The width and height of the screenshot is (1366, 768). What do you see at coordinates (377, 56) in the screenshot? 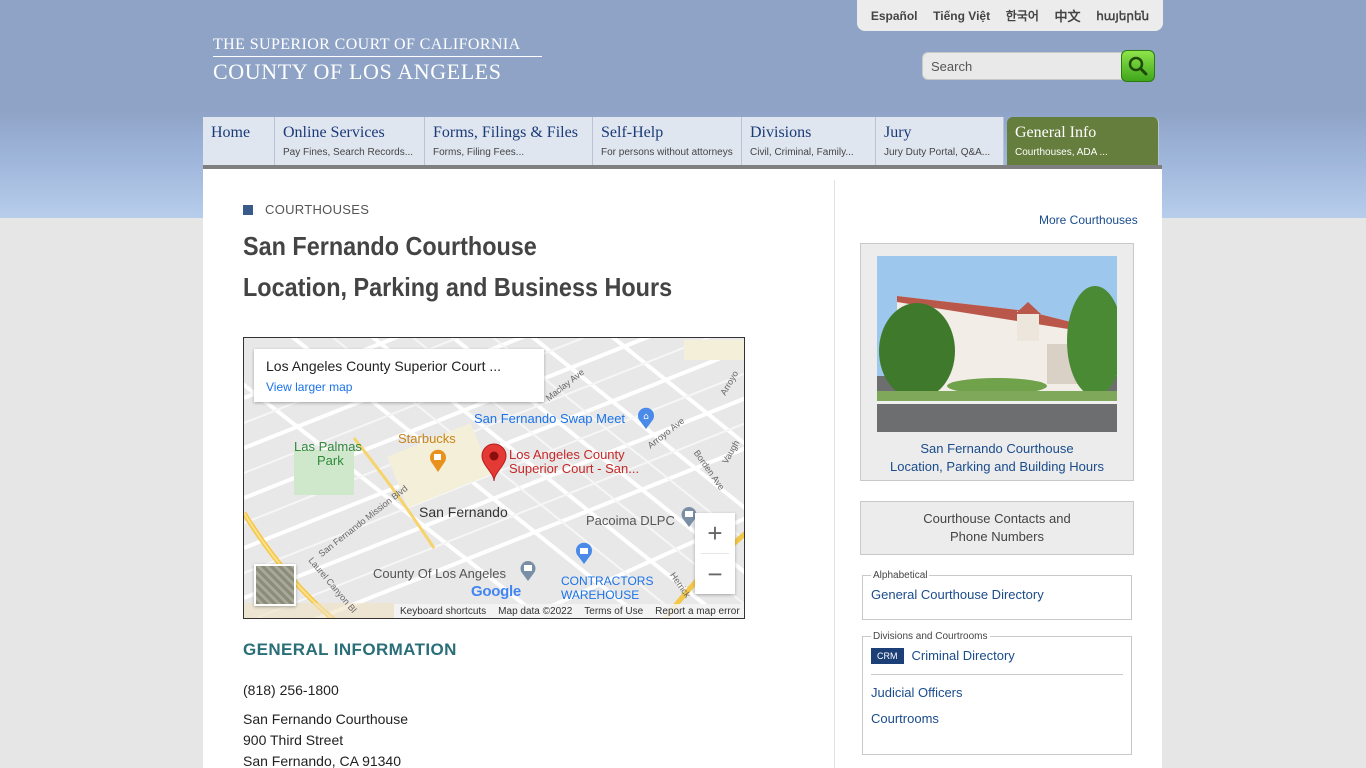
I see `logo-rule` at bounding box center [377, 56].